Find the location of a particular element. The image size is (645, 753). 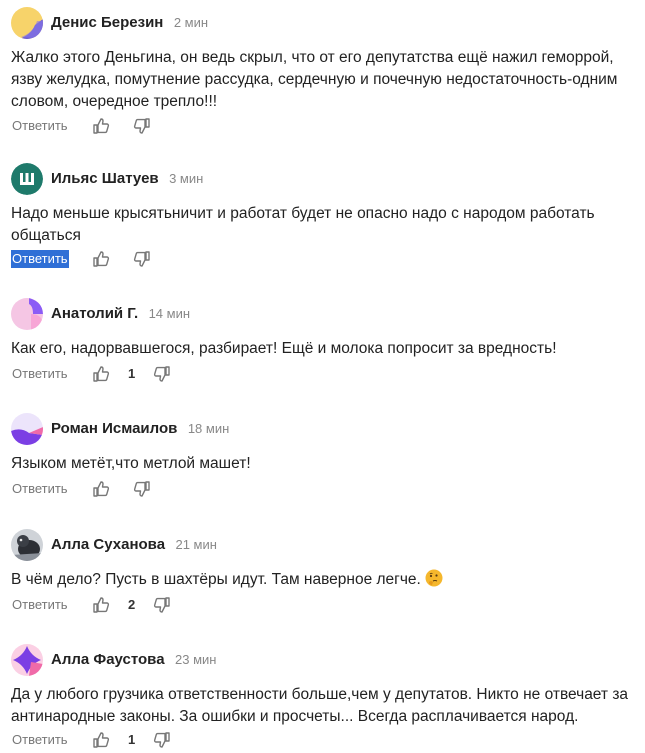

author-name: Алла Суханова is located at coordinates (108, 544).